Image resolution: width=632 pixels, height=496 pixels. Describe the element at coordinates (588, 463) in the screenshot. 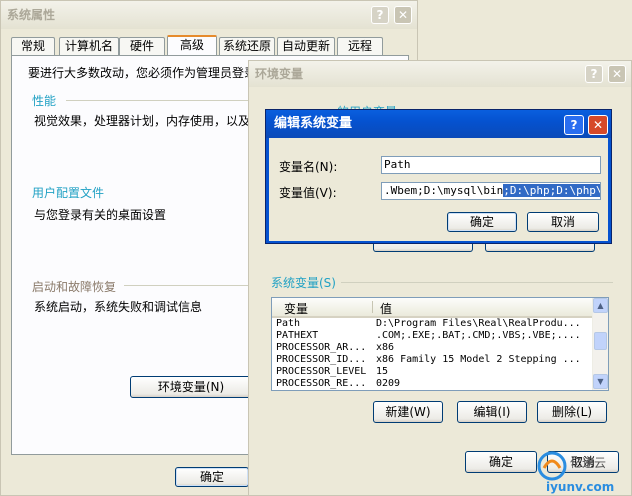

I see `watermark-text: 亿速云` at that location.